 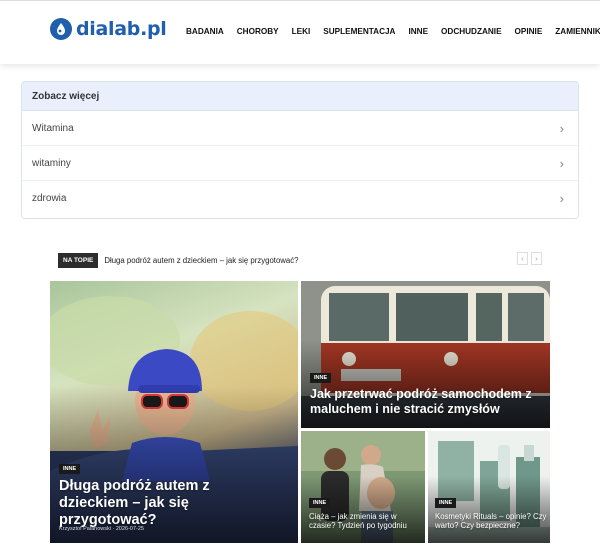 What do you see at coordinates (300, 163) in the screenshot?
I see `see-more-item: witaminy ›` at bounding box center [300, 163].